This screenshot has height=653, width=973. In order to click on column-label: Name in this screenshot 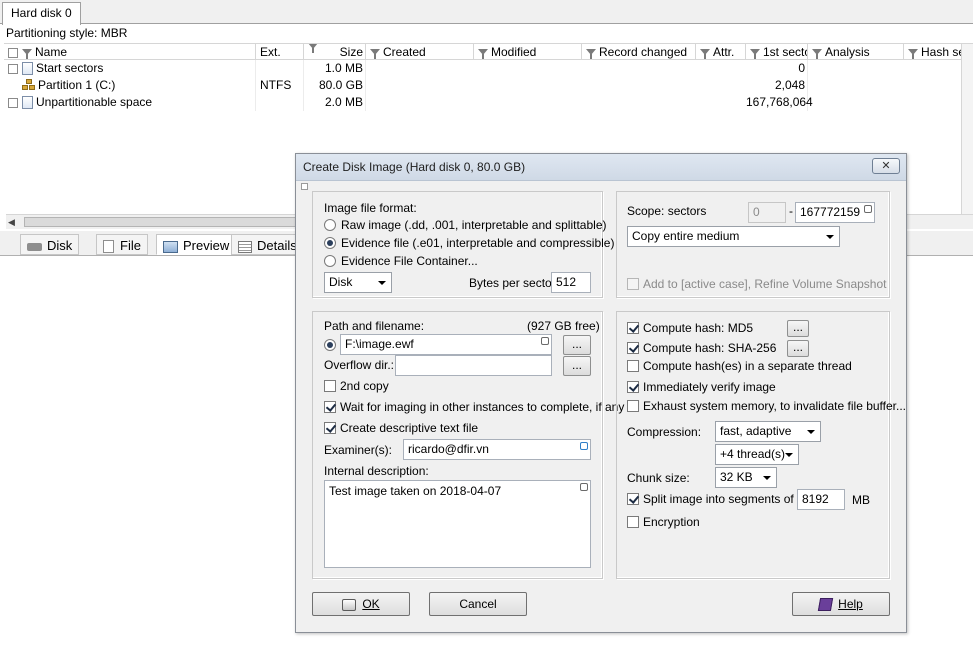, I will do `click(51, 52)`.